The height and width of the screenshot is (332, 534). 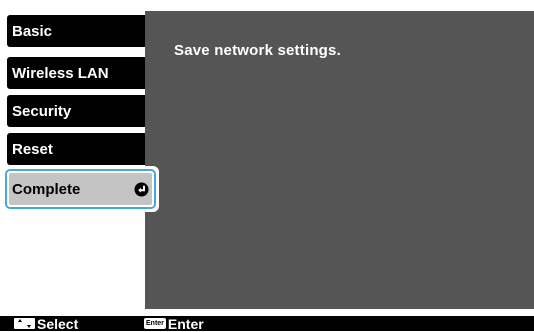 I want to click on menu-item-basic: Basic, so click(x=76, y=31).